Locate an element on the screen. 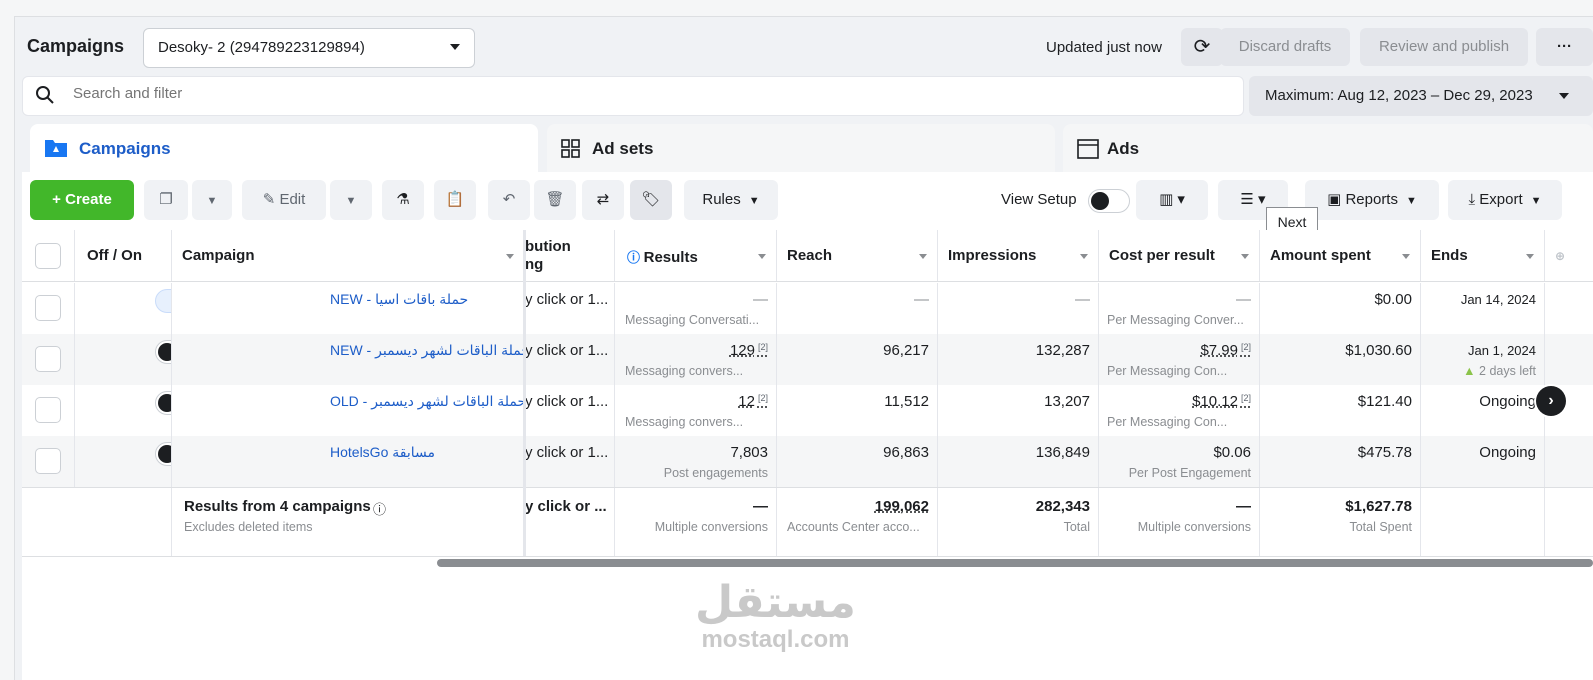 This screenshot has height=680, width=1593. reach-cell: 11,512 is located at coordinates (857, 410).